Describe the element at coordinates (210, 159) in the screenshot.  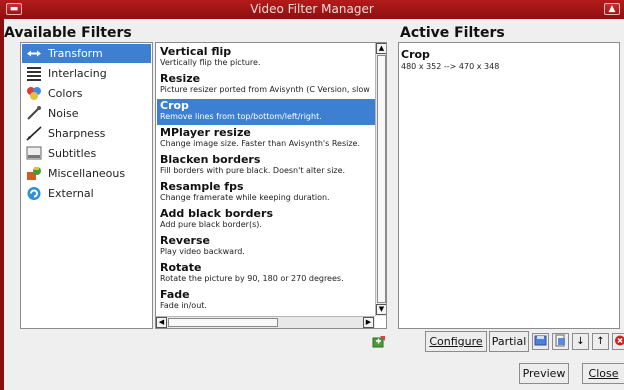
I see `filter-name: Blacken borders` at that location.